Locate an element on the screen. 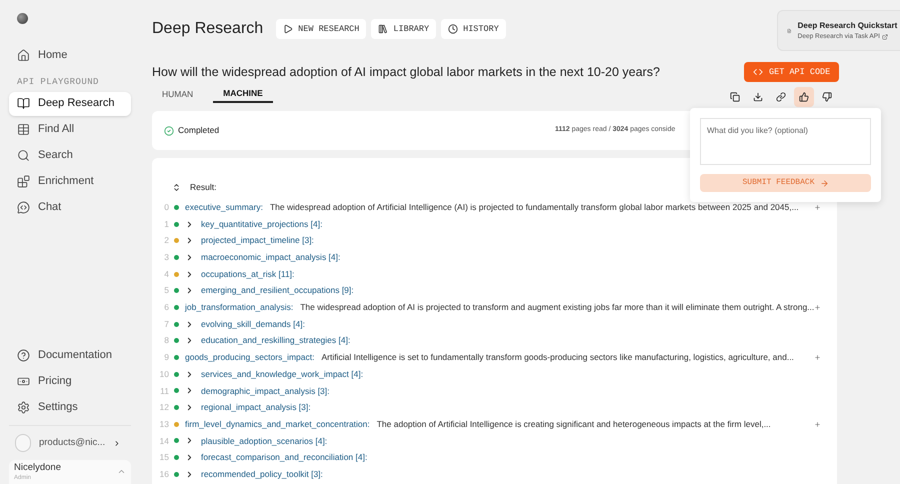 This screenshot has height=484, width=900. collapse-icon is located at coordinates (176, 187).